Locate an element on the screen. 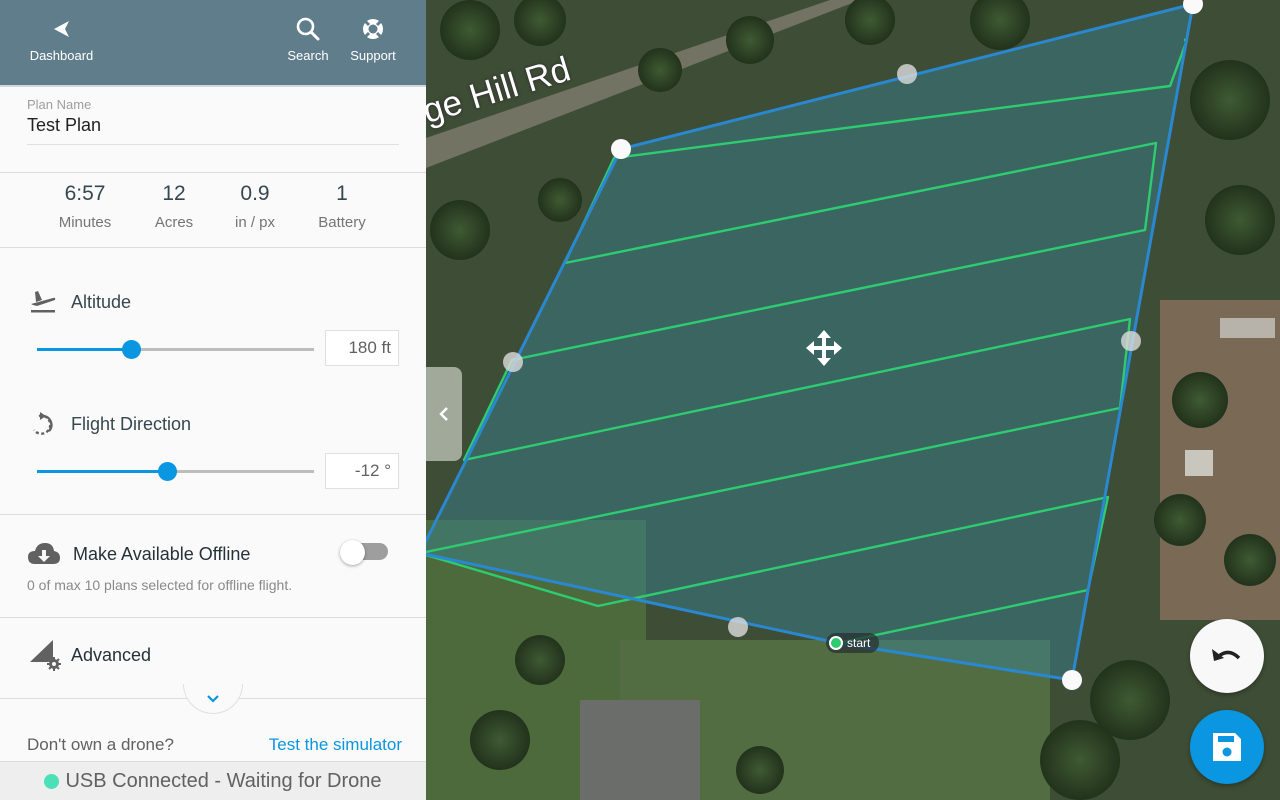 Image resolution: width=1280 pixels, height=800 pixels. altitude-slider is located at coordinates (175, 349).